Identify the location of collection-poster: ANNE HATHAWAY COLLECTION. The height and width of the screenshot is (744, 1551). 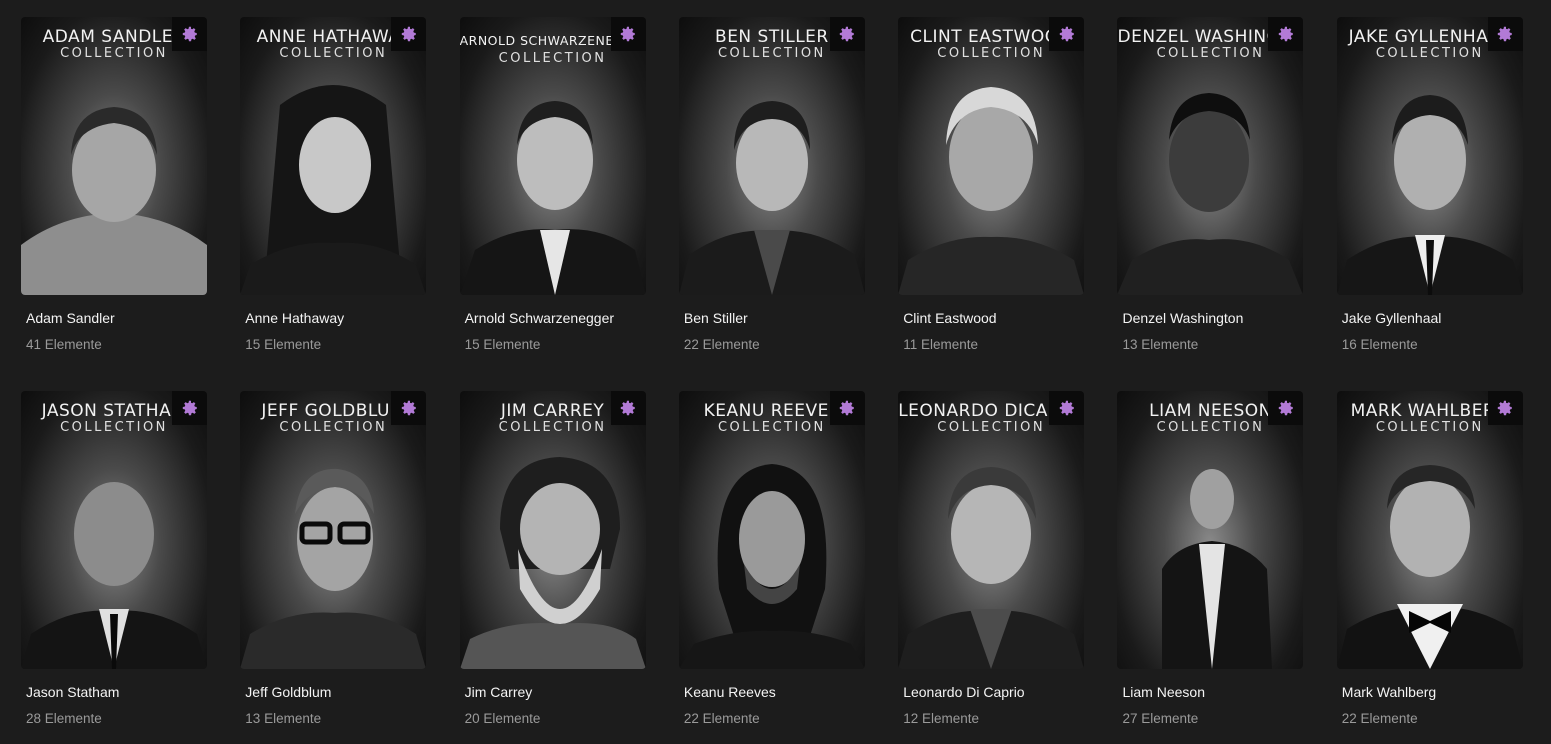
(333, 156).